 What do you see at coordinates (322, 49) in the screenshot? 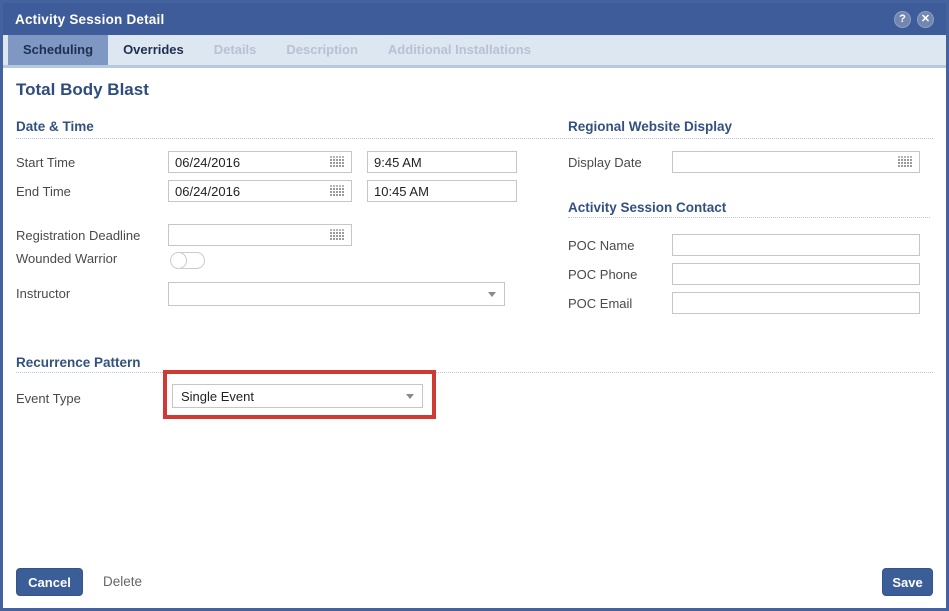
I see `tab-description: Description` at bounding box center [322, 49].